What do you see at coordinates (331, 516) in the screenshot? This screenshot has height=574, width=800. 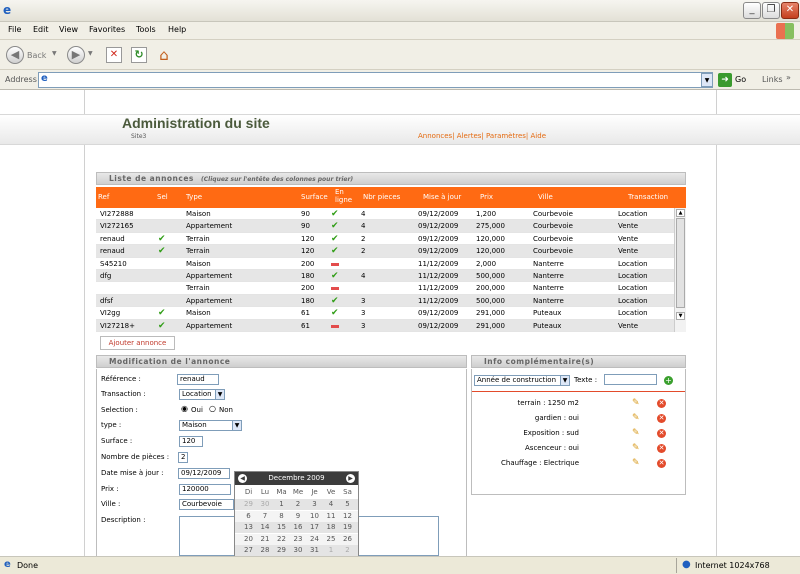 I see `calendar-day: 11` at bounding box center [331, 516].